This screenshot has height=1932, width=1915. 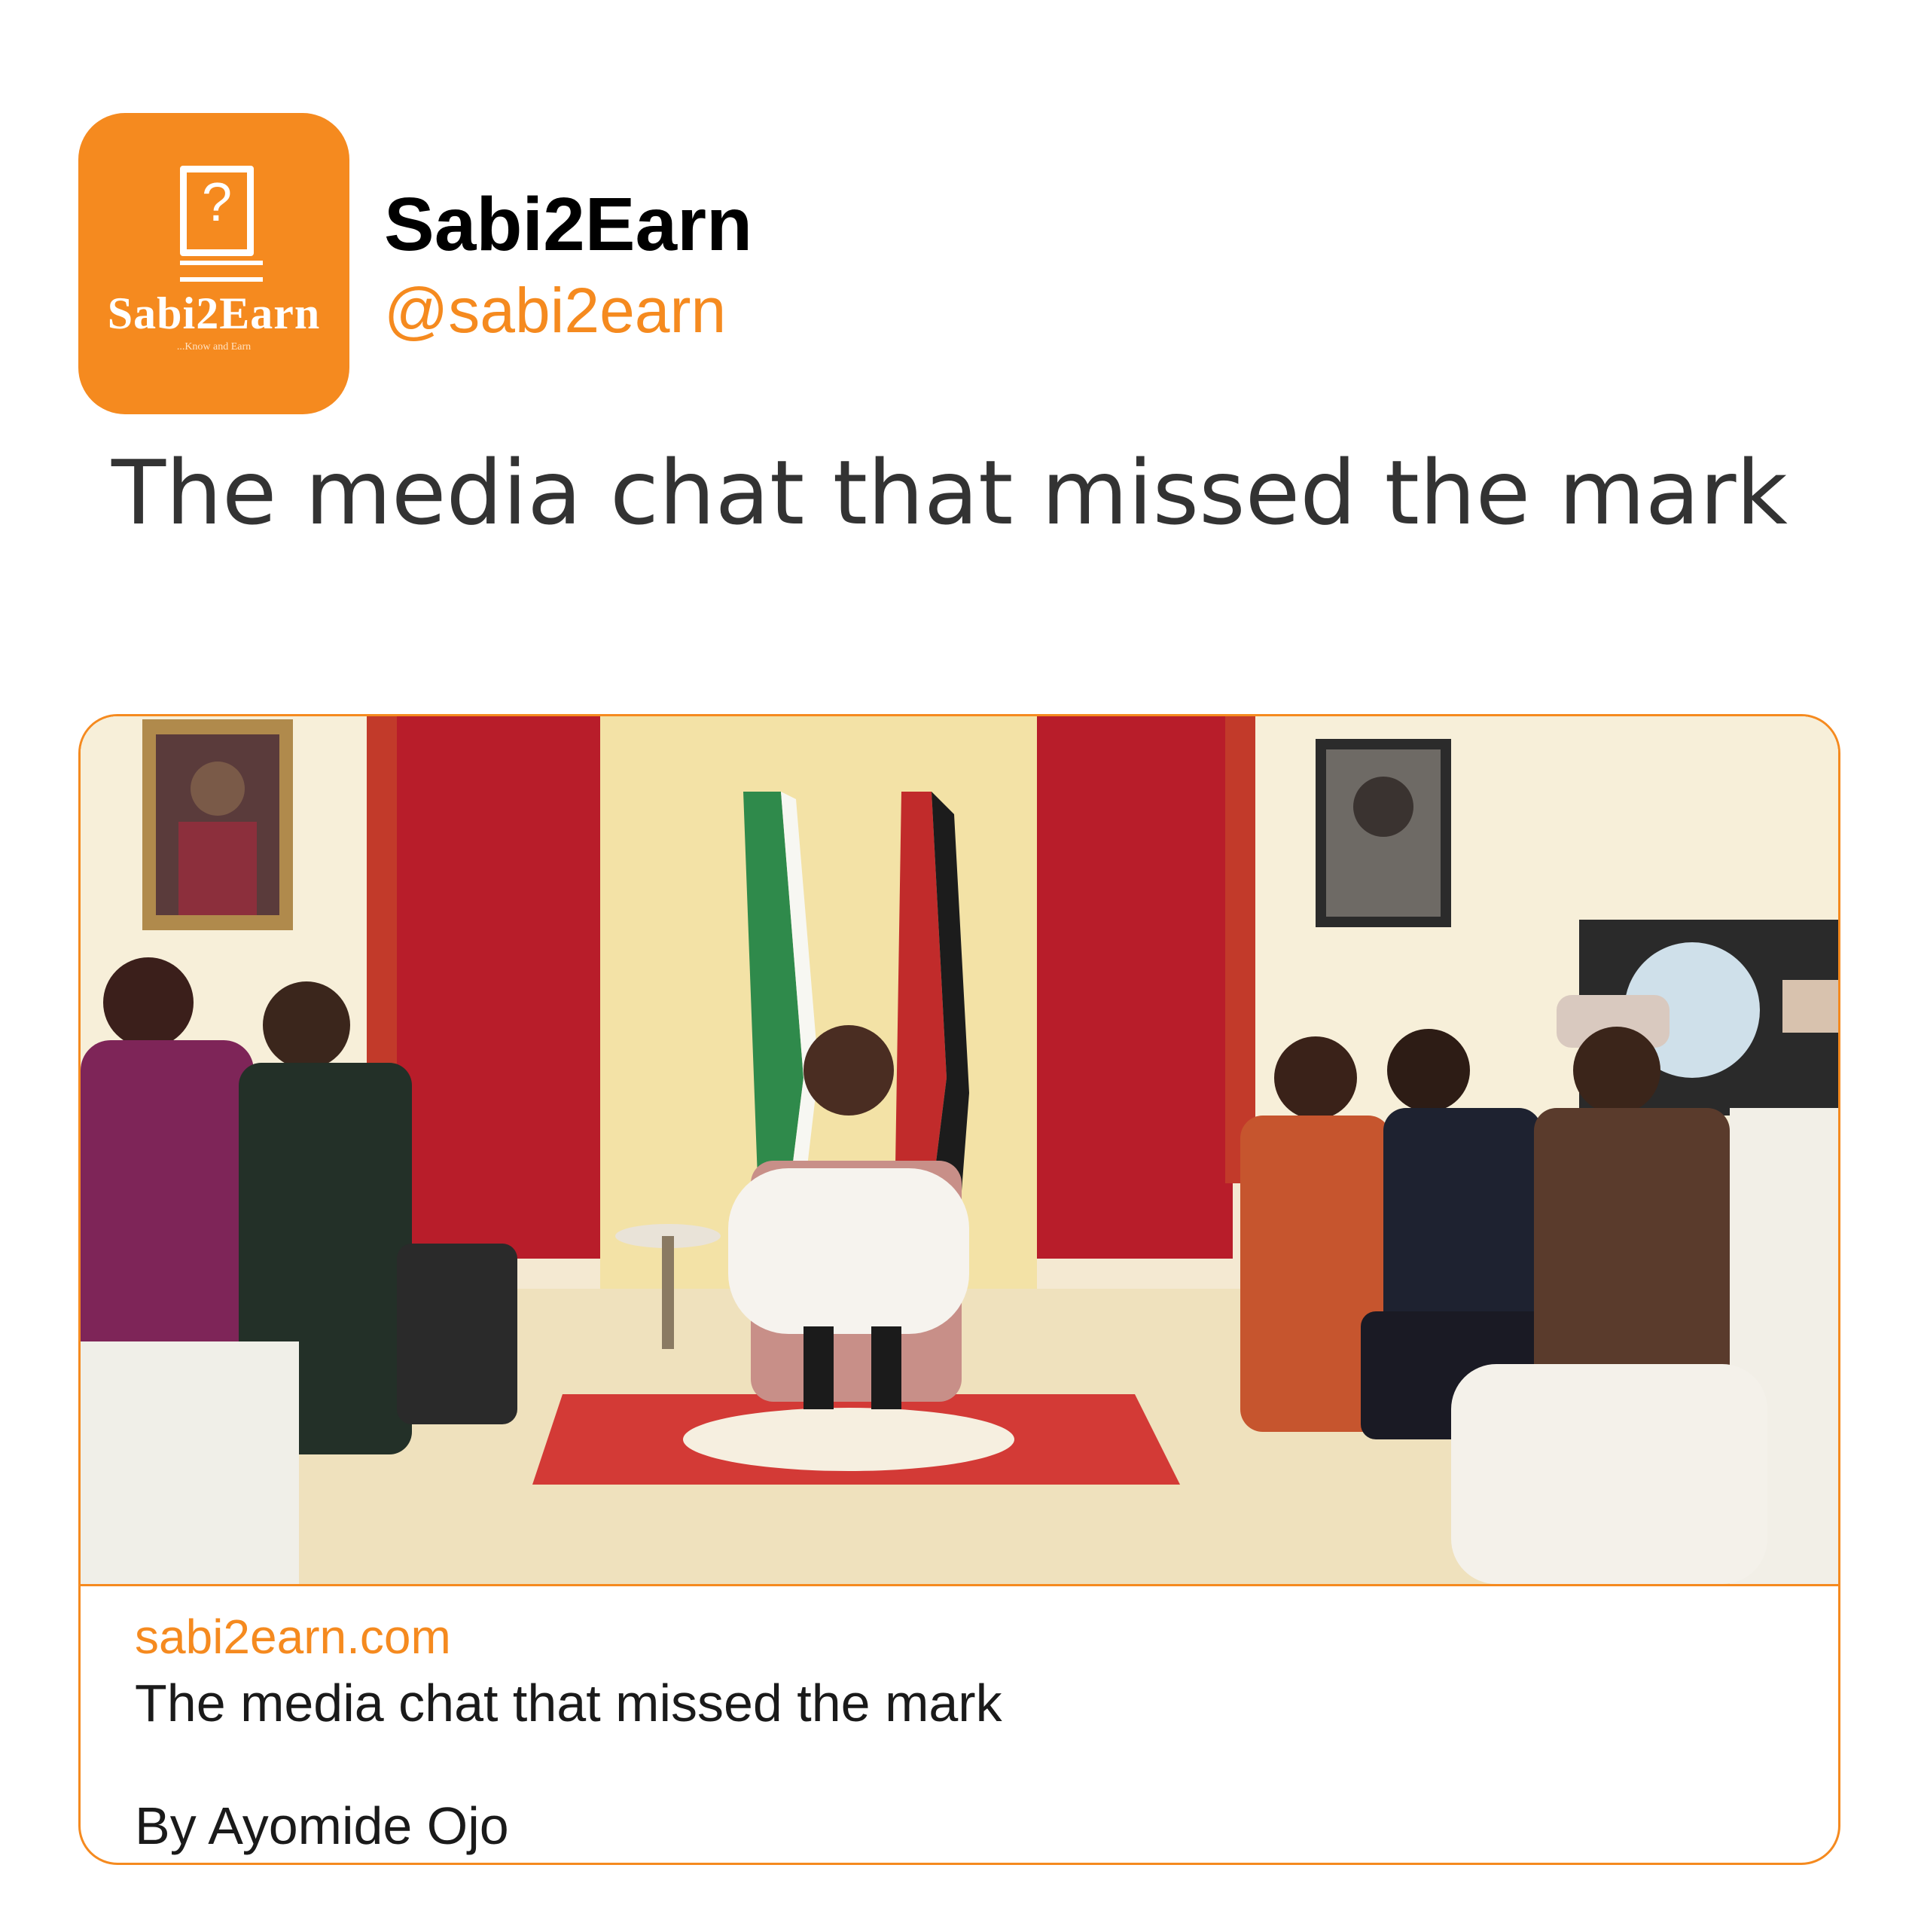 I want to click on question-book-icon: ?, so click(x=217, y=211).